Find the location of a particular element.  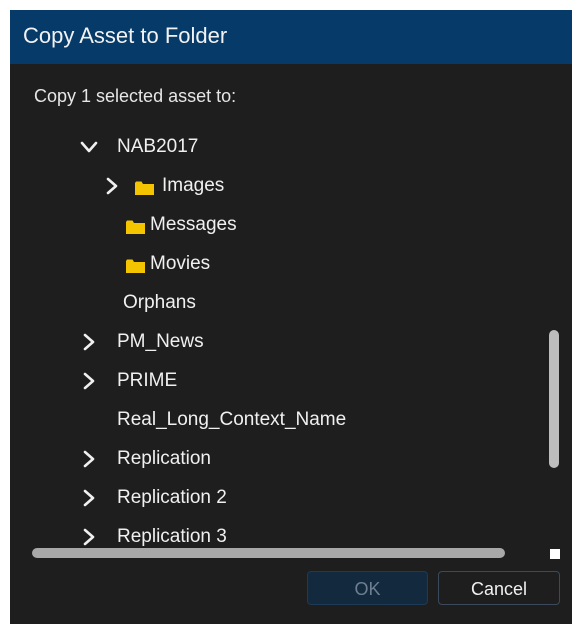

tree-item-orphans: Orphans is located at coordinates (280, 303).